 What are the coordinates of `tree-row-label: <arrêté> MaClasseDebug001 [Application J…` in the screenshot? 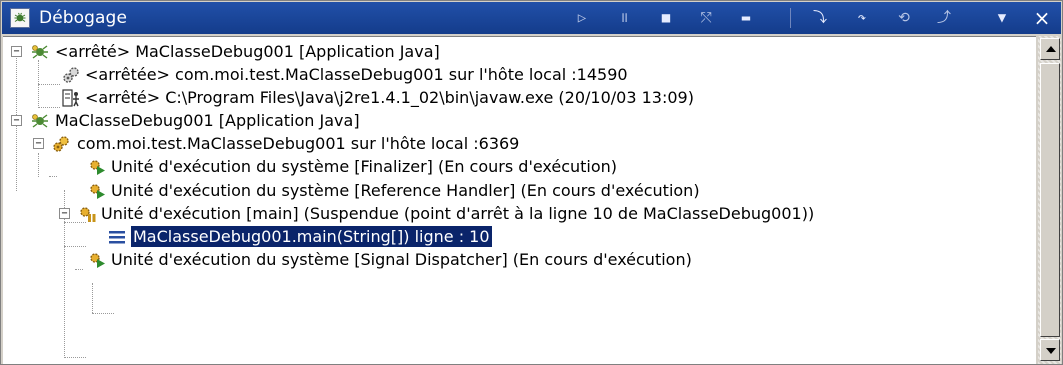 It's located at (247, 51).